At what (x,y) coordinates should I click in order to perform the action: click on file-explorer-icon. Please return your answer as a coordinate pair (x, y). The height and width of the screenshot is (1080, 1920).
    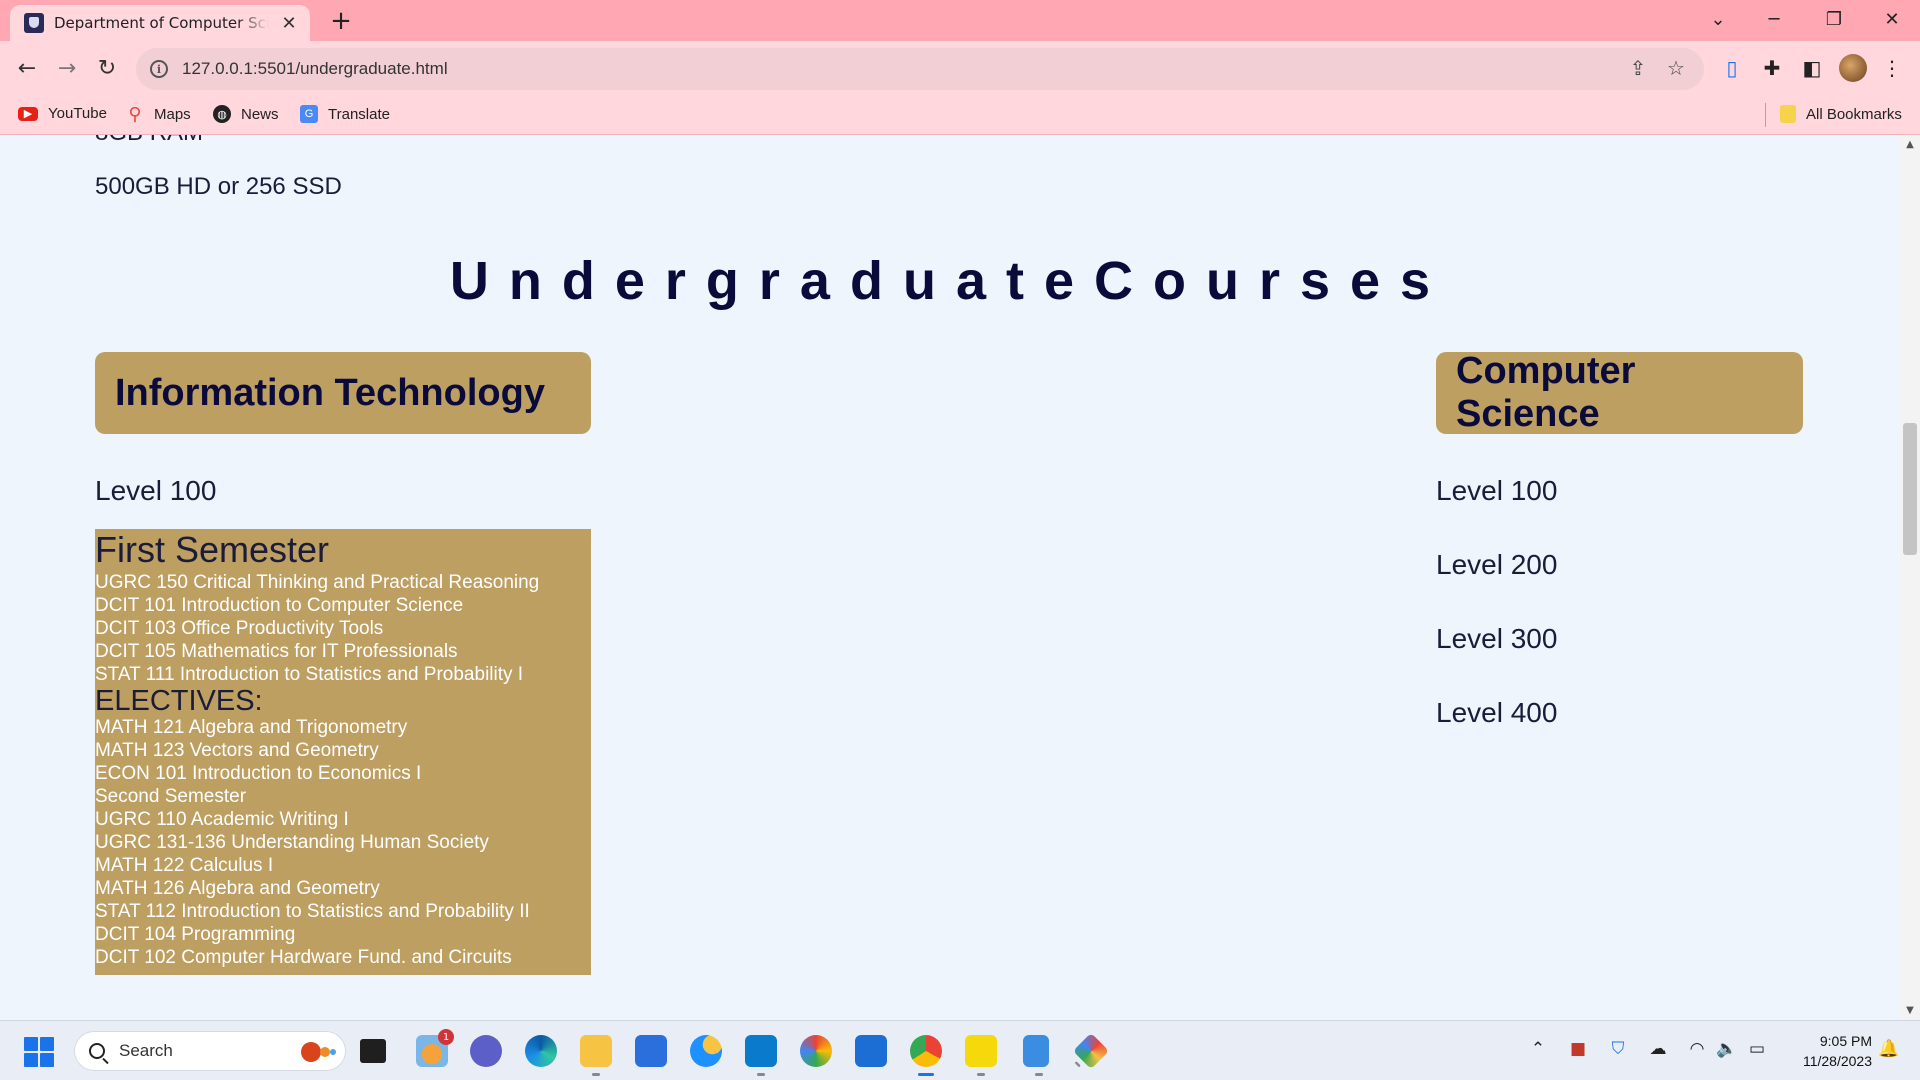
    Looking at the image, I should click on (596, 1055).